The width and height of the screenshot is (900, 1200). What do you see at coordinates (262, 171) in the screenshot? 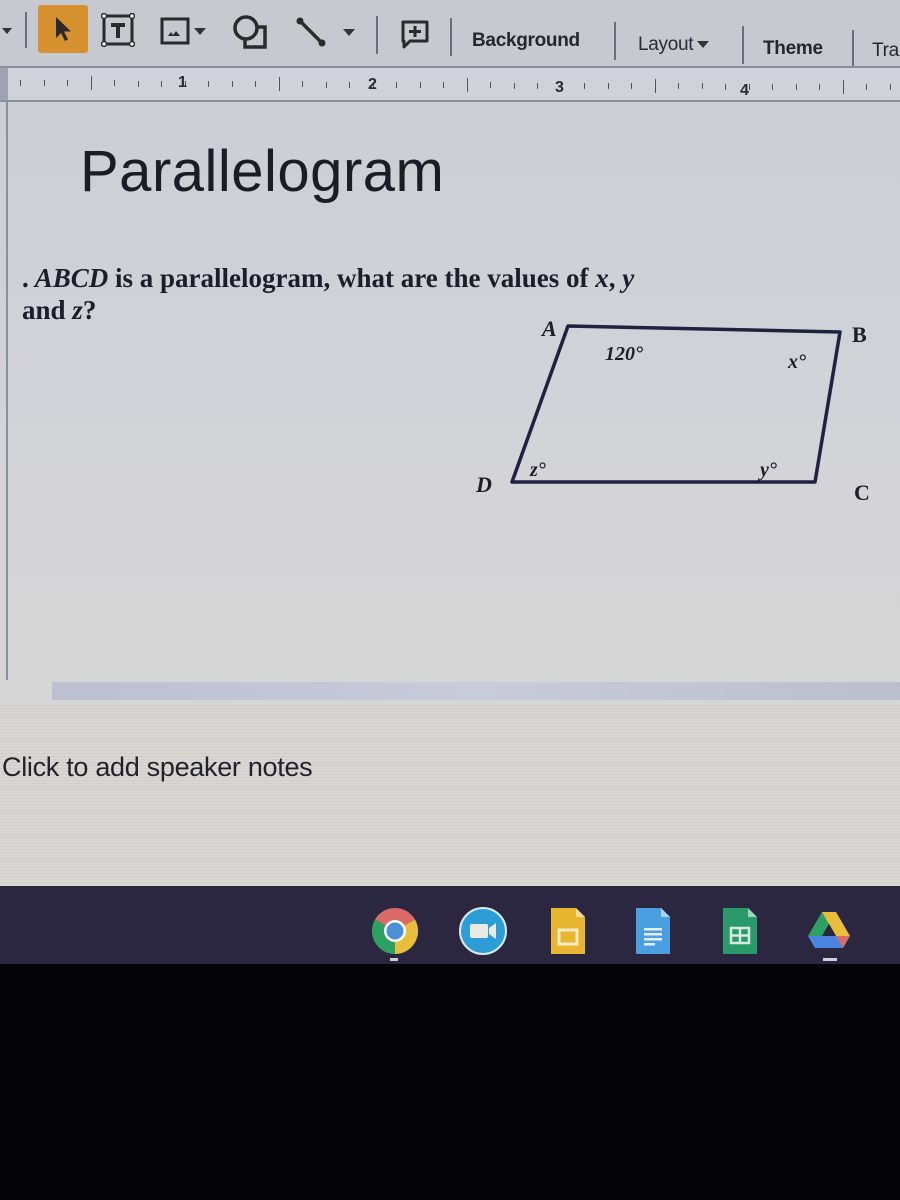
I see `slide-title: Parallelogram` at bounding box center [262, 171].